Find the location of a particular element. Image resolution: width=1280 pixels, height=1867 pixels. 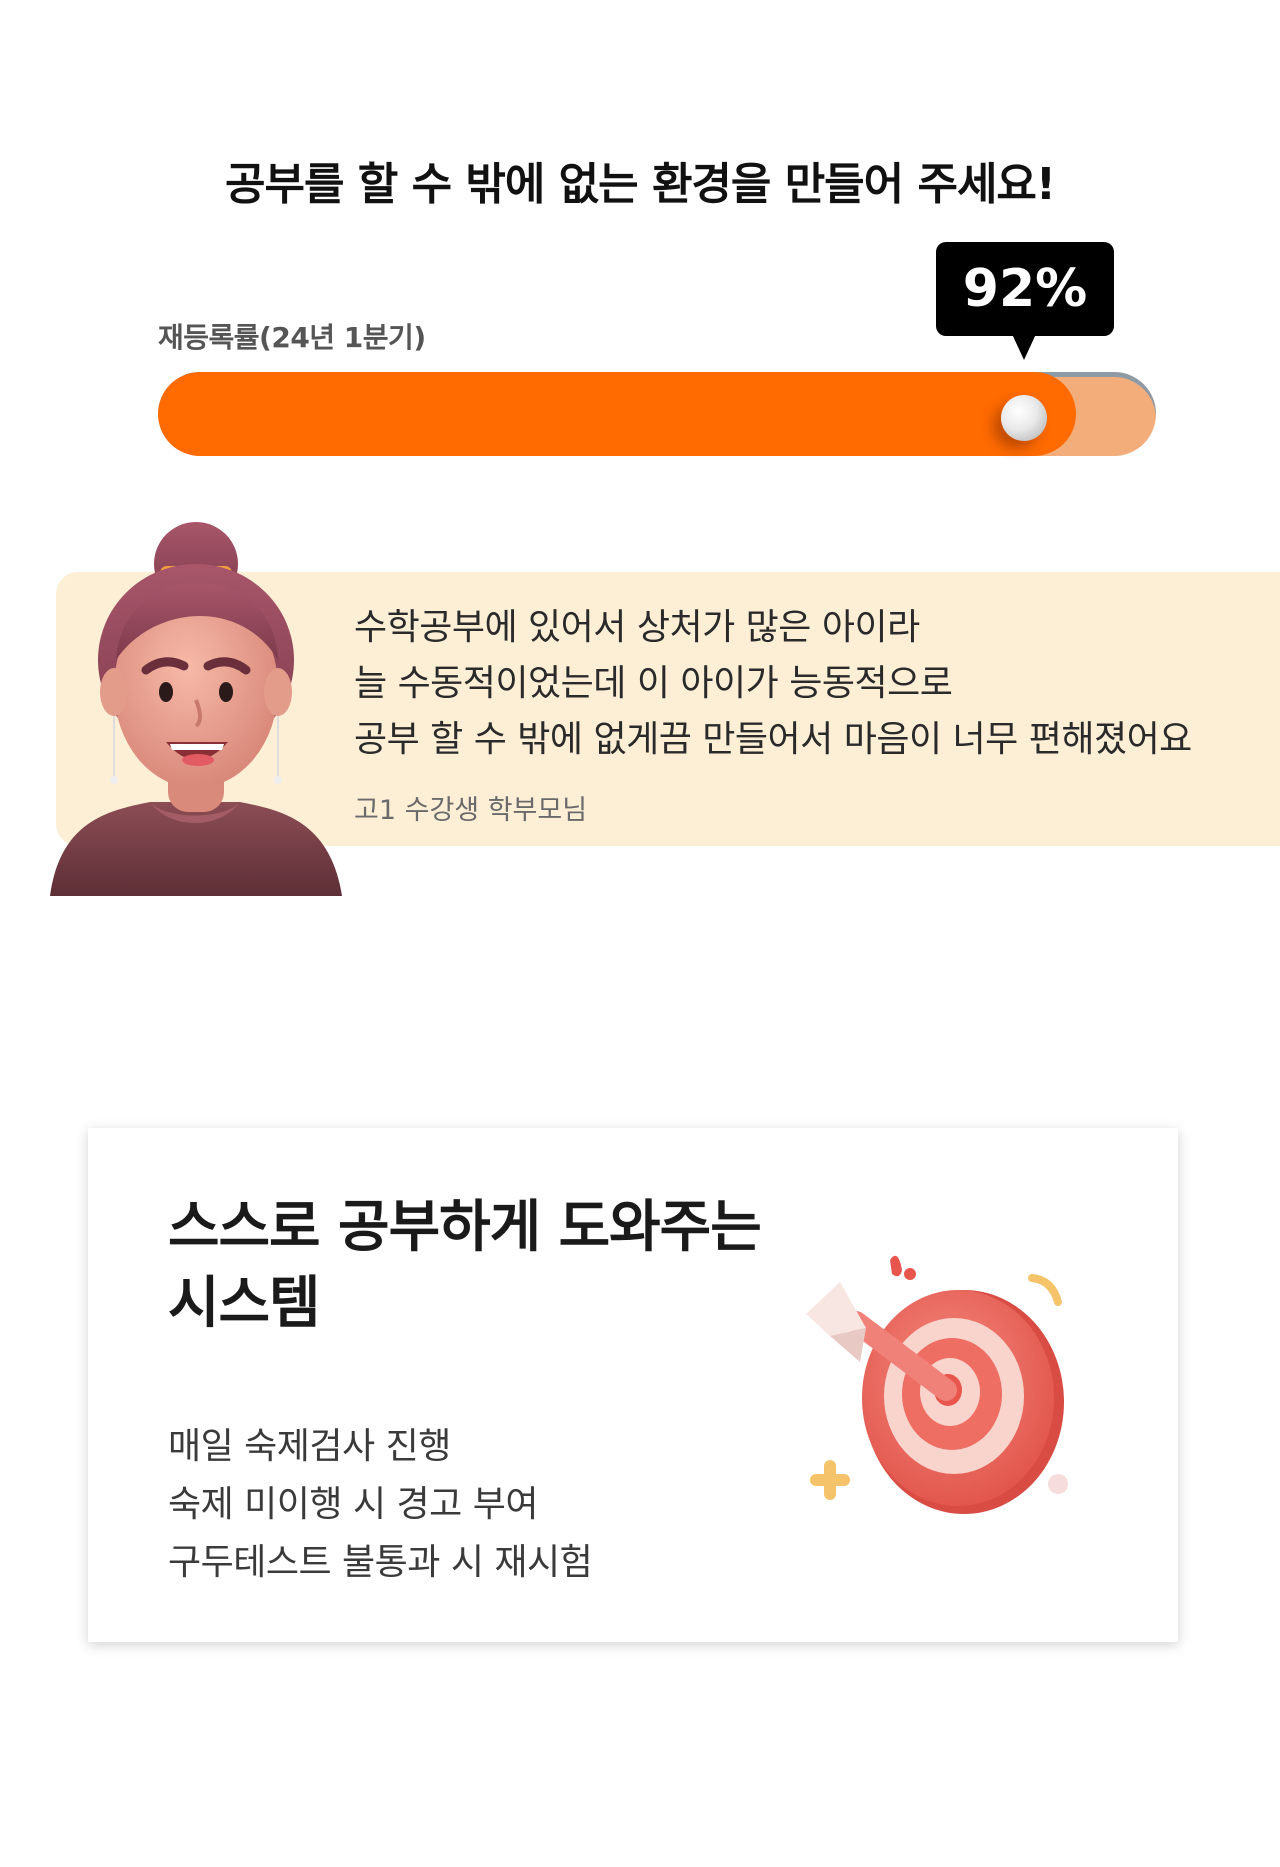

quote-line: 늘 수동적이었는데 이 아이가 능동적으로 is located at coordinates (653, 683).